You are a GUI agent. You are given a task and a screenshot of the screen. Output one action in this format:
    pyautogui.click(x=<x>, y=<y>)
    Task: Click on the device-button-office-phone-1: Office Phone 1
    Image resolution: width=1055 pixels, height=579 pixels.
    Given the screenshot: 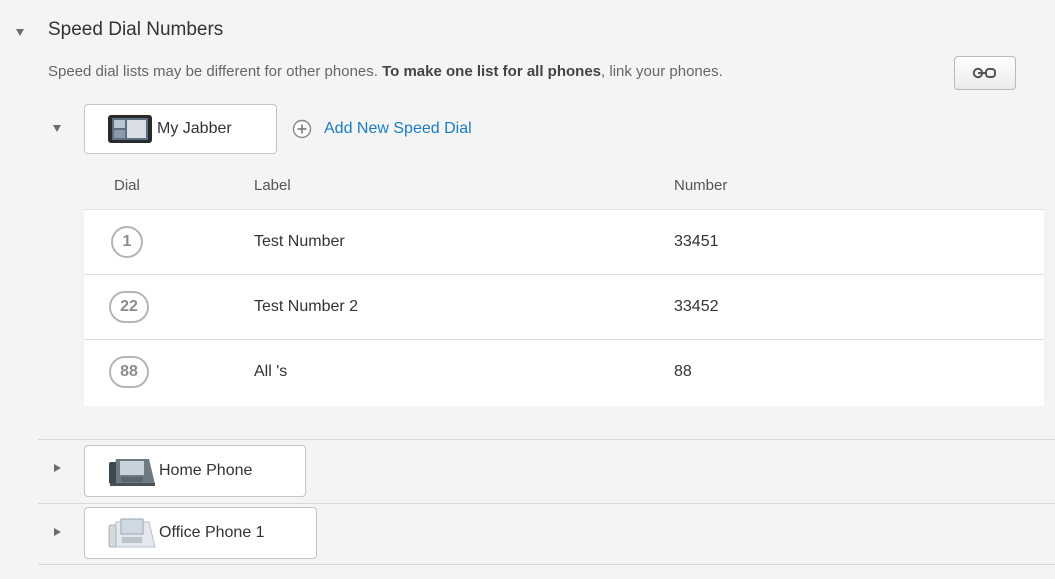 What is the action you would take?
    pyautogui.click(x=200, y=533)
    